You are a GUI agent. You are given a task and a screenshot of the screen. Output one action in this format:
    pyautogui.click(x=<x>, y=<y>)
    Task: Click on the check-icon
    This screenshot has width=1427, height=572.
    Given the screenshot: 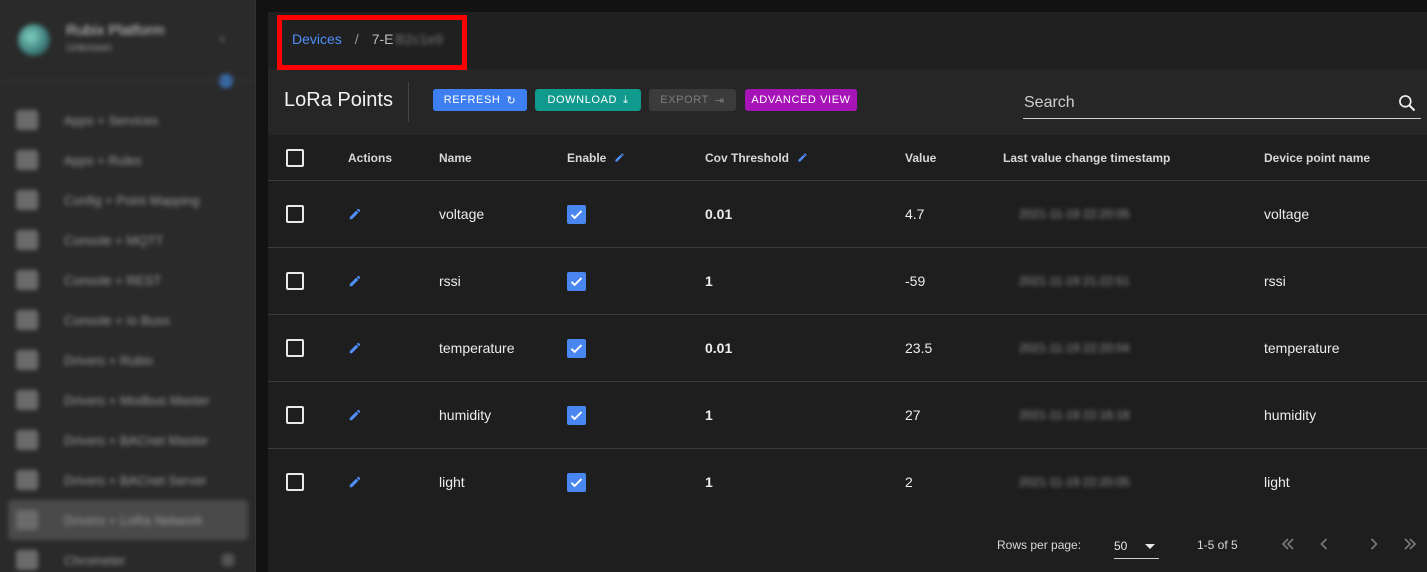 What is the action you would take?
    pyautogui.click(x=576, y=415)
    